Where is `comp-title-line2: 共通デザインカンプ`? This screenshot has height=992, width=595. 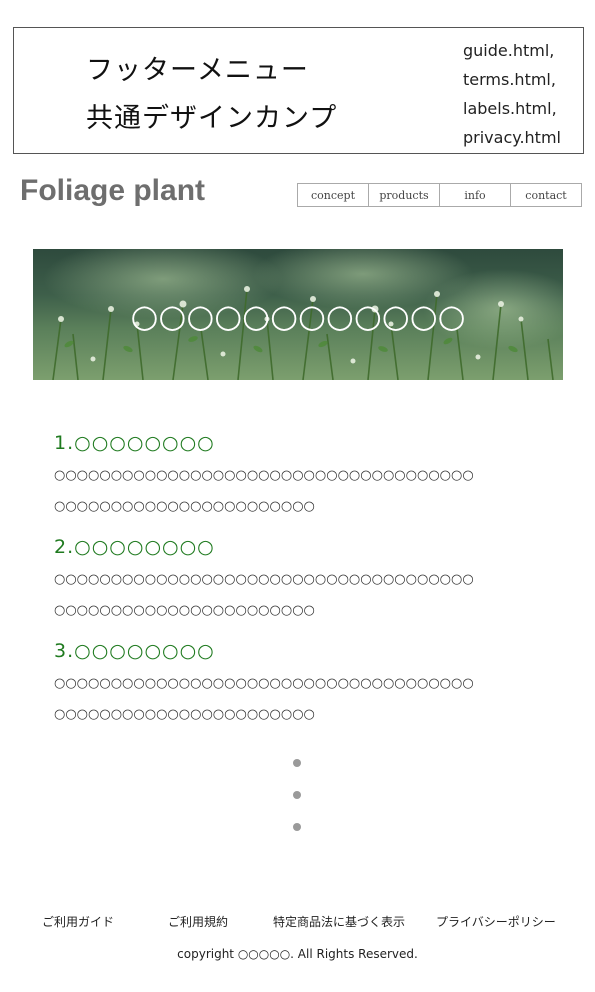 comp-title-line2: 共通デザインカンプ is located at coordinates (212, 118).